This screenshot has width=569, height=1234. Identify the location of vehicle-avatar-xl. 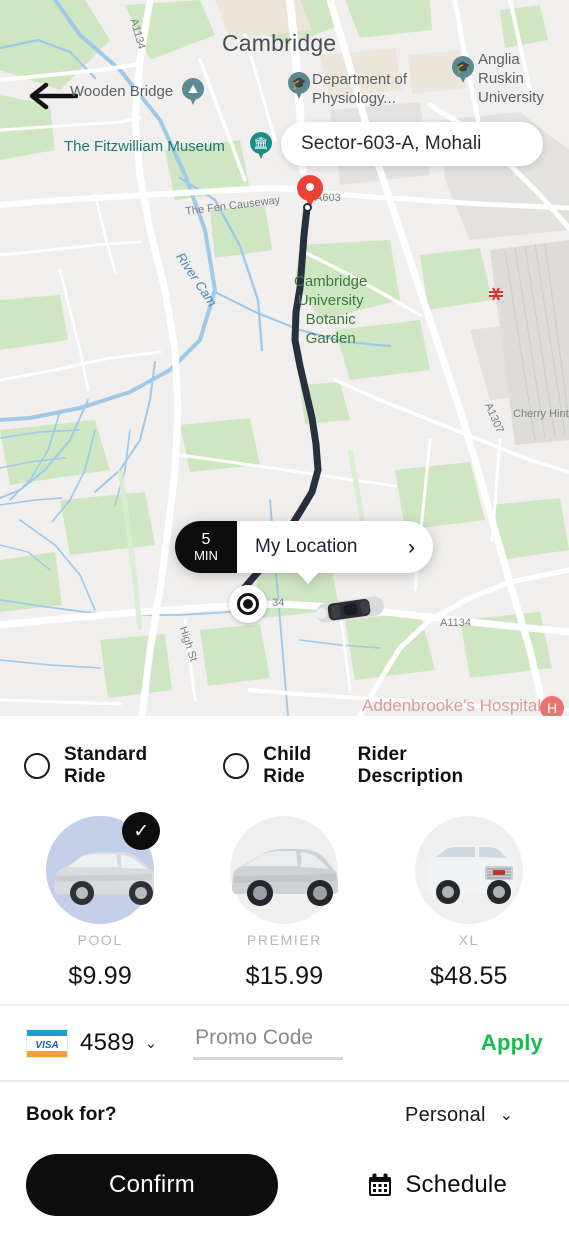
(468, 870).